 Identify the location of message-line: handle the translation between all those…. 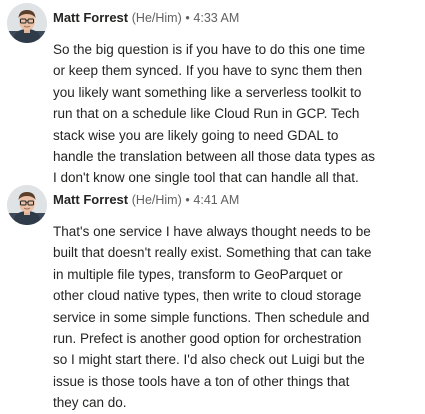
(214, 157).